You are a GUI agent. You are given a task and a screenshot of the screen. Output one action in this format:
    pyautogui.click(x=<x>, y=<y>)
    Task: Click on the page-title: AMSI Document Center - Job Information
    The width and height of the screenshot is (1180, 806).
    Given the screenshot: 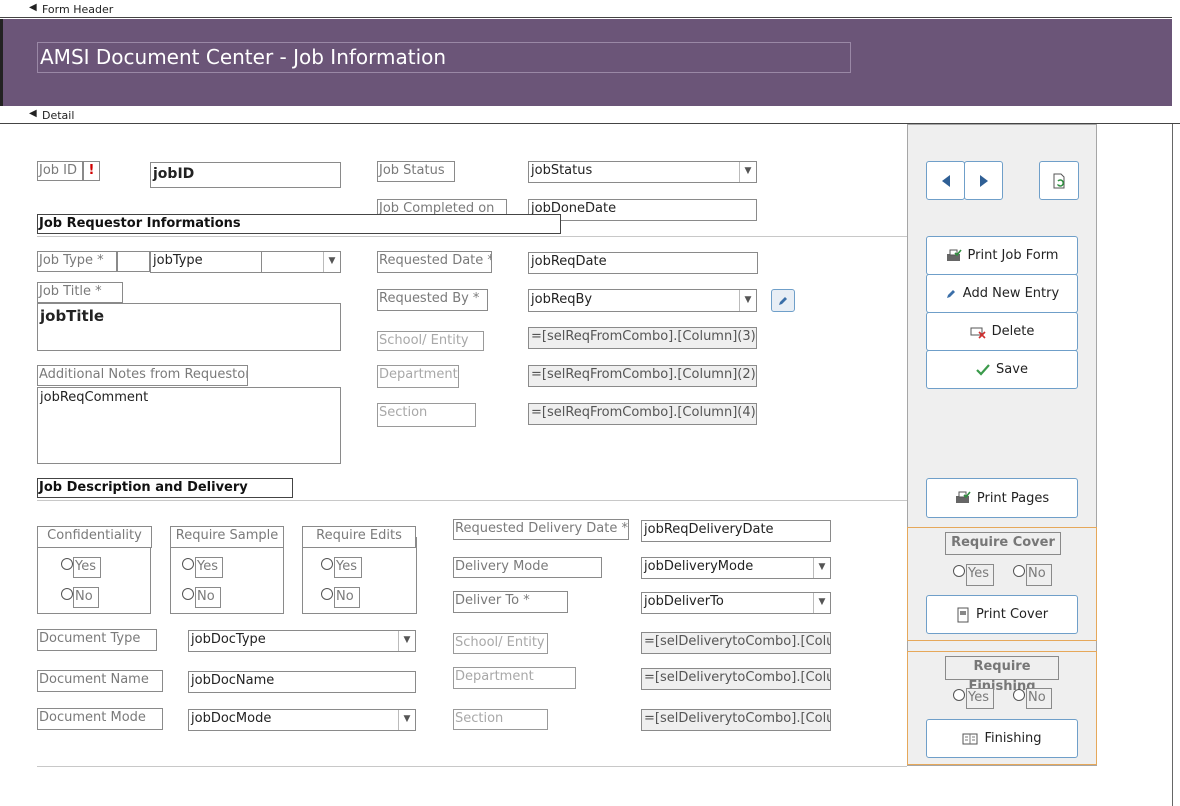 What is the action you would take?
    pyautogui.click(x=444, y=57)
    